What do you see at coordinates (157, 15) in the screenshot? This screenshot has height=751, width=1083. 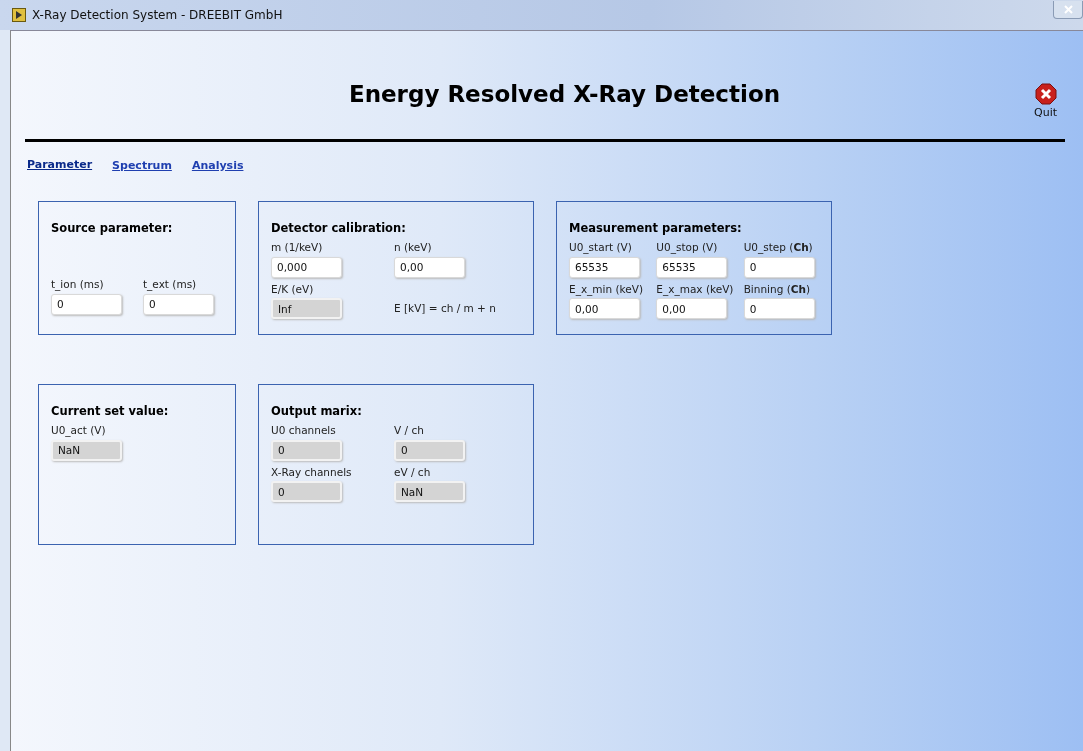 I see `window-title: X-Ray Detection System - DREEBIT GmbH` at bounding box center [157, 15].